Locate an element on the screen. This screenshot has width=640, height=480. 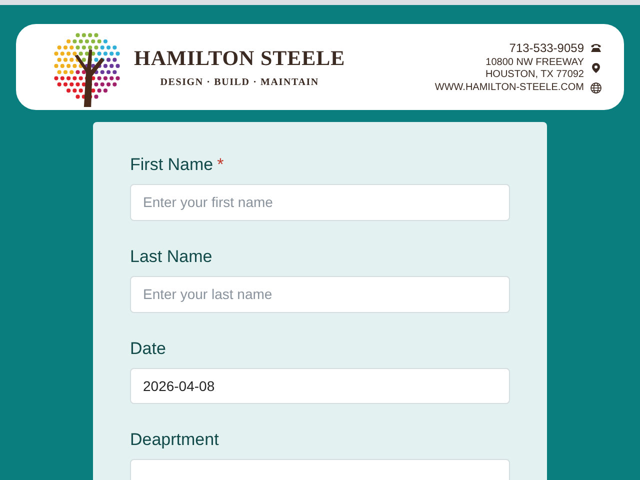
field-label: First Name is located at coordinates (172, 165).